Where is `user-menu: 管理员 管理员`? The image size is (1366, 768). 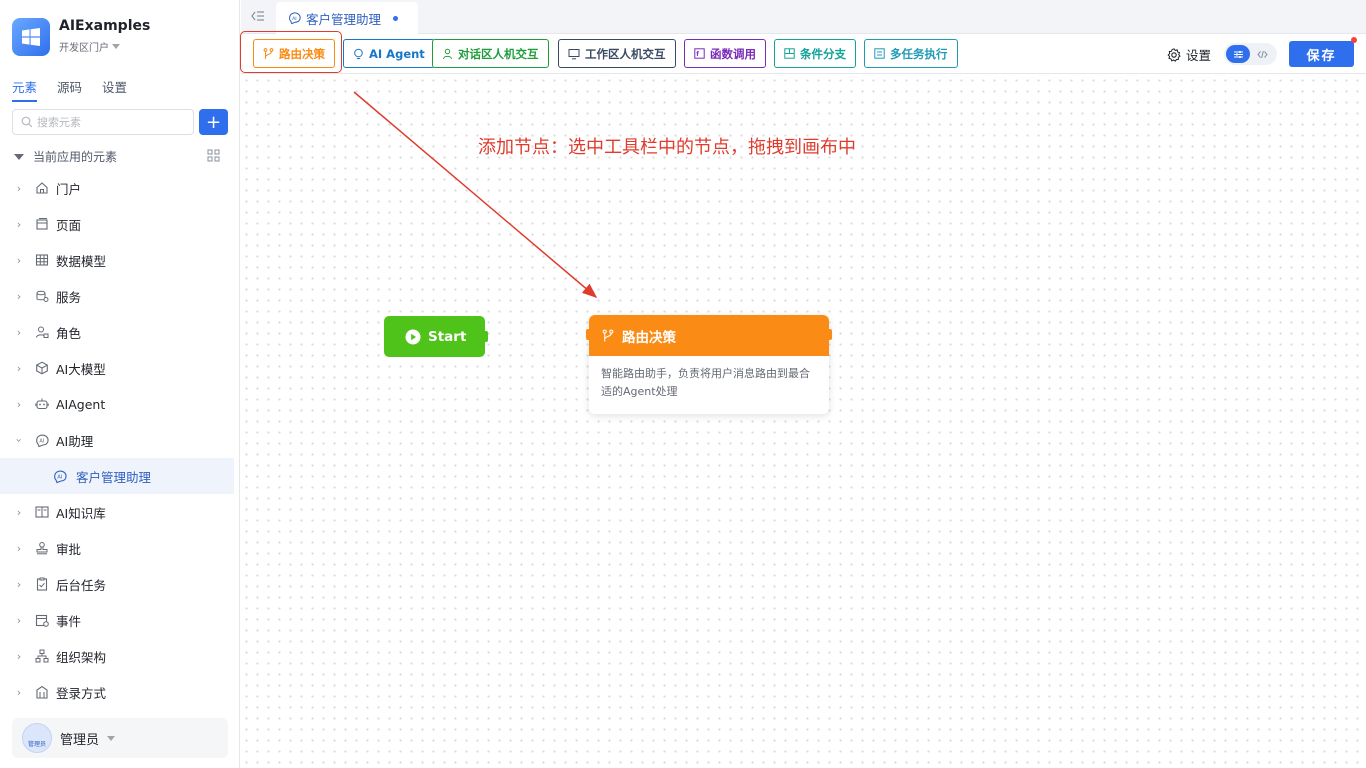
user-menu: 管理员 管理员 is located at coordinates (120, 738).